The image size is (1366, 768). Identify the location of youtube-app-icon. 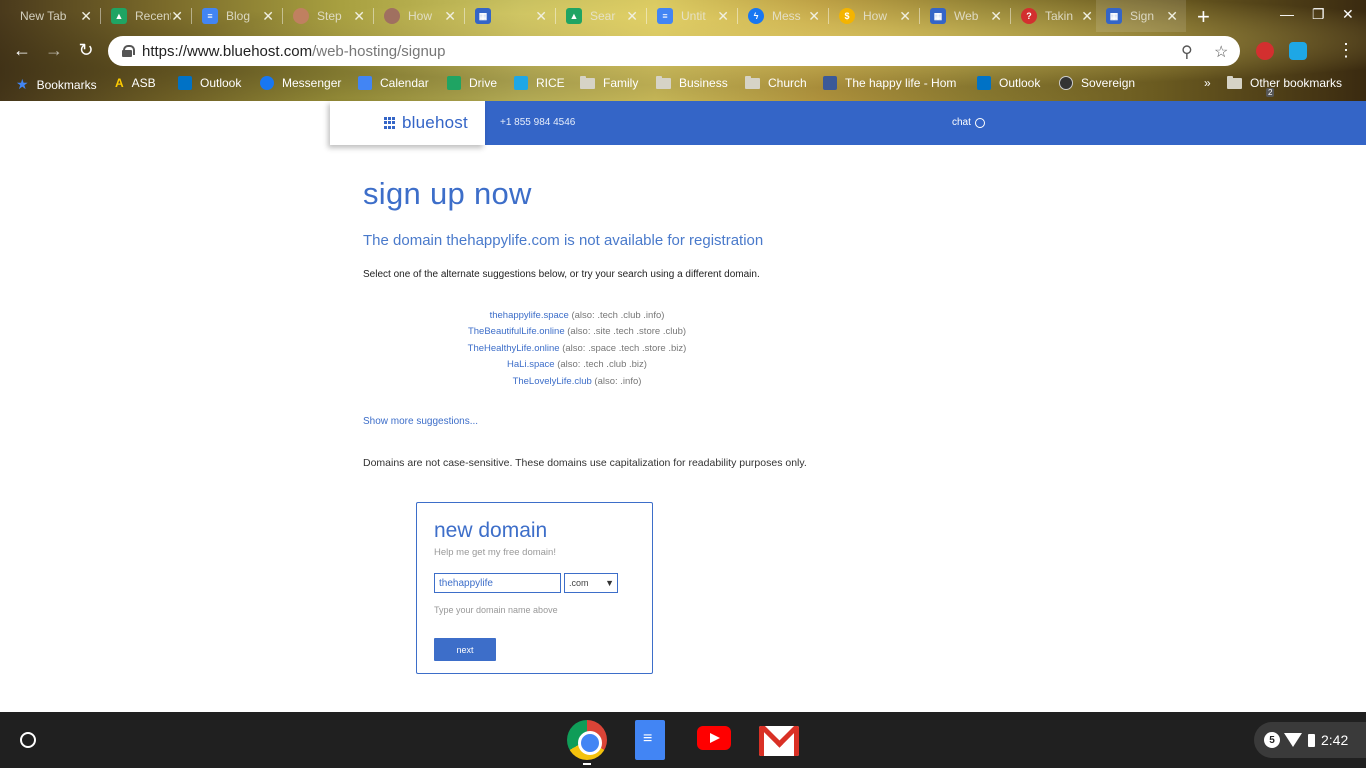
(714, 738).